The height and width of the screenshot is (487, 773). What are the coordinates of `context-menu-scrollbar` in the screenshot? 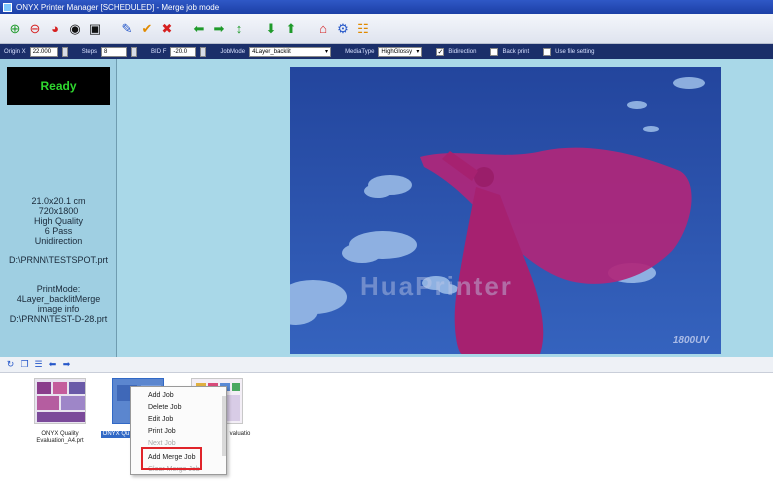 It's located at (224, 426).